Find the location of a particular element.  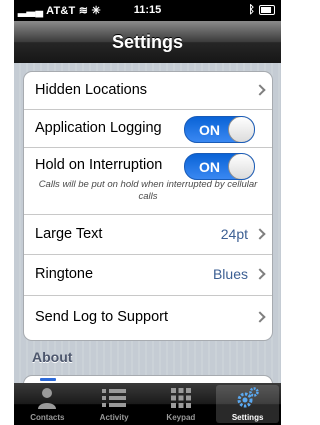

hold-on-interruption-toggle: ON is located at coordinates (219, 166).